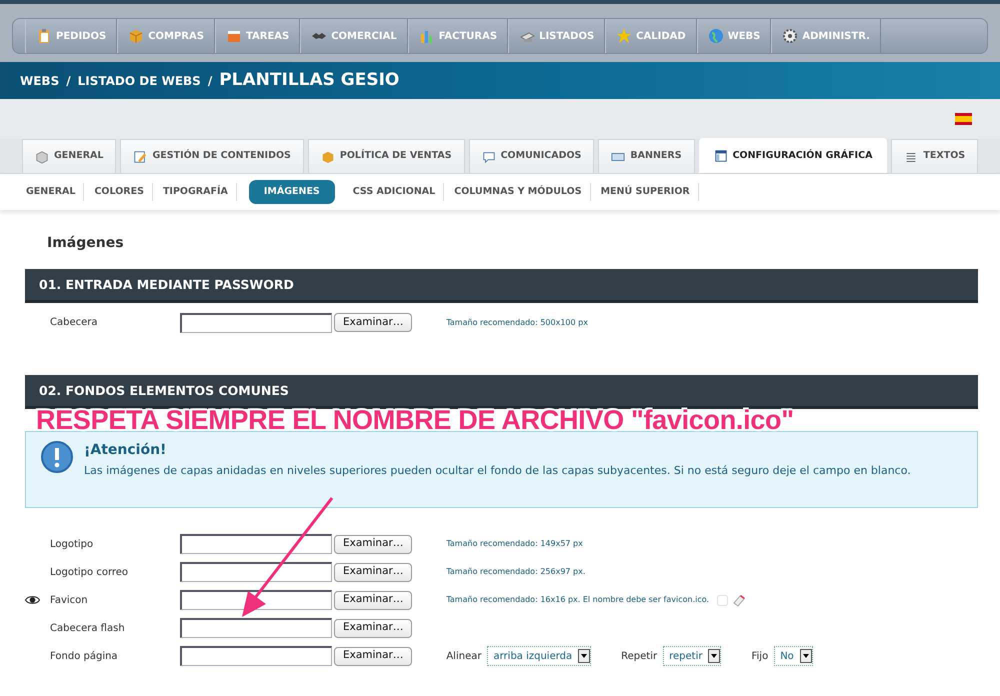 The image size is (1000, 696). Describe the element at coordinates (489, 157) in the screenshot. I see `speech-bubble-icon` at that location.